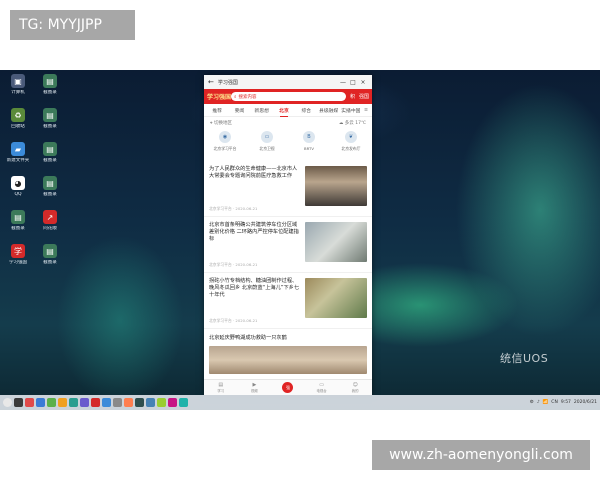 This screenshot has height=480, width=600. What do you see at coordinates (221, 387) in the screenshot?
I see `bottom-nav-book: ▤ 学习` at bounding box center [221, 387].